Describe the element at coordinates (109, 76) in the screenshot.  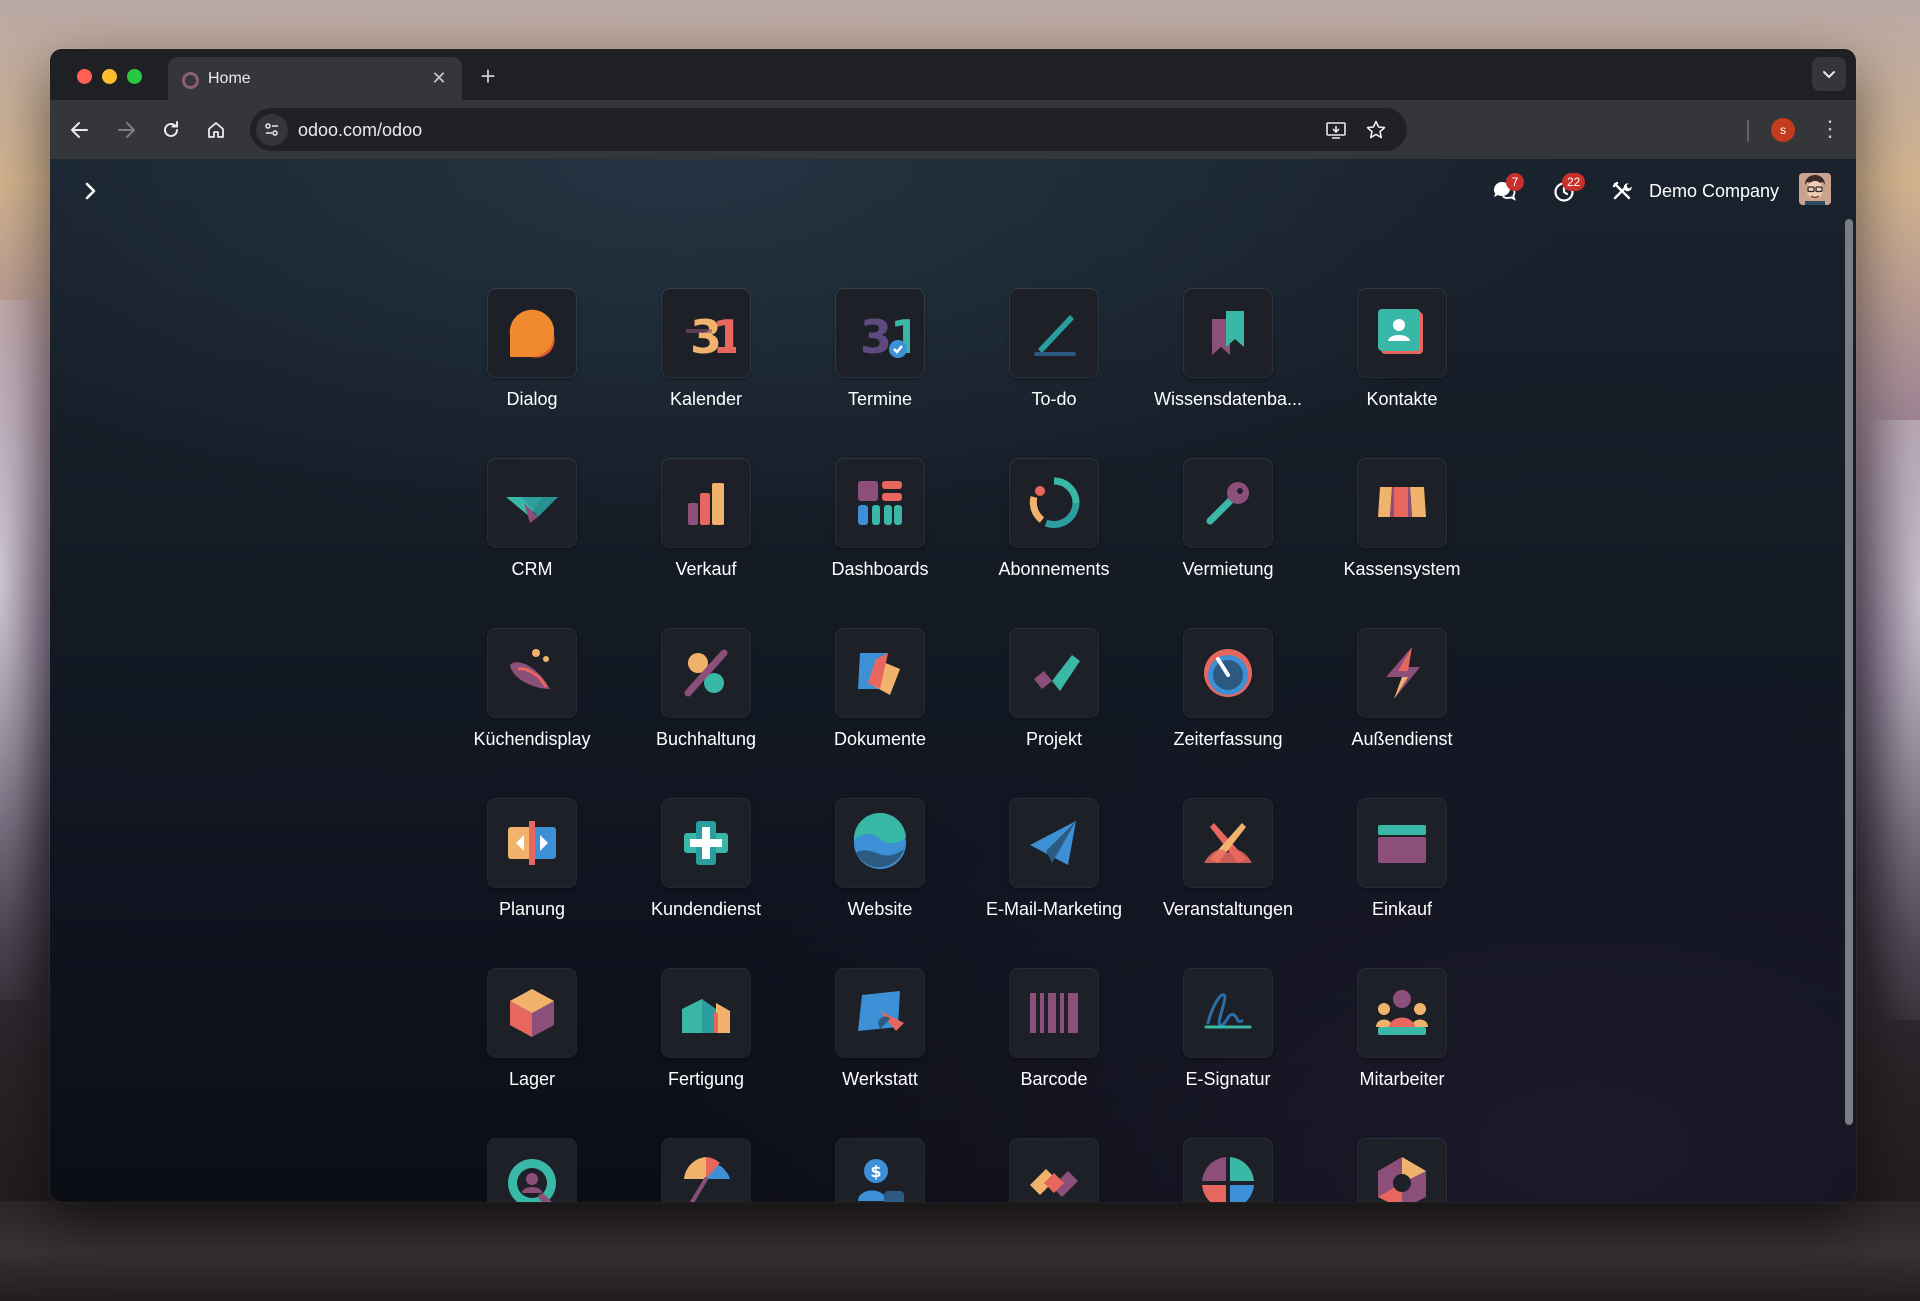
I see `minimize-window-button` at that location.